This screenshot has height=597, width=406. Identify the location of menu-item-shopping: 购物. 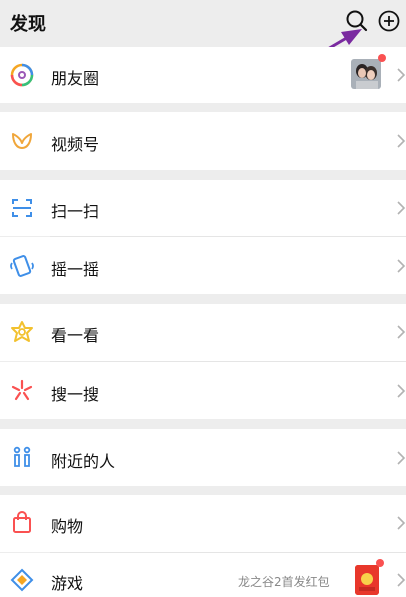
(203, 523).